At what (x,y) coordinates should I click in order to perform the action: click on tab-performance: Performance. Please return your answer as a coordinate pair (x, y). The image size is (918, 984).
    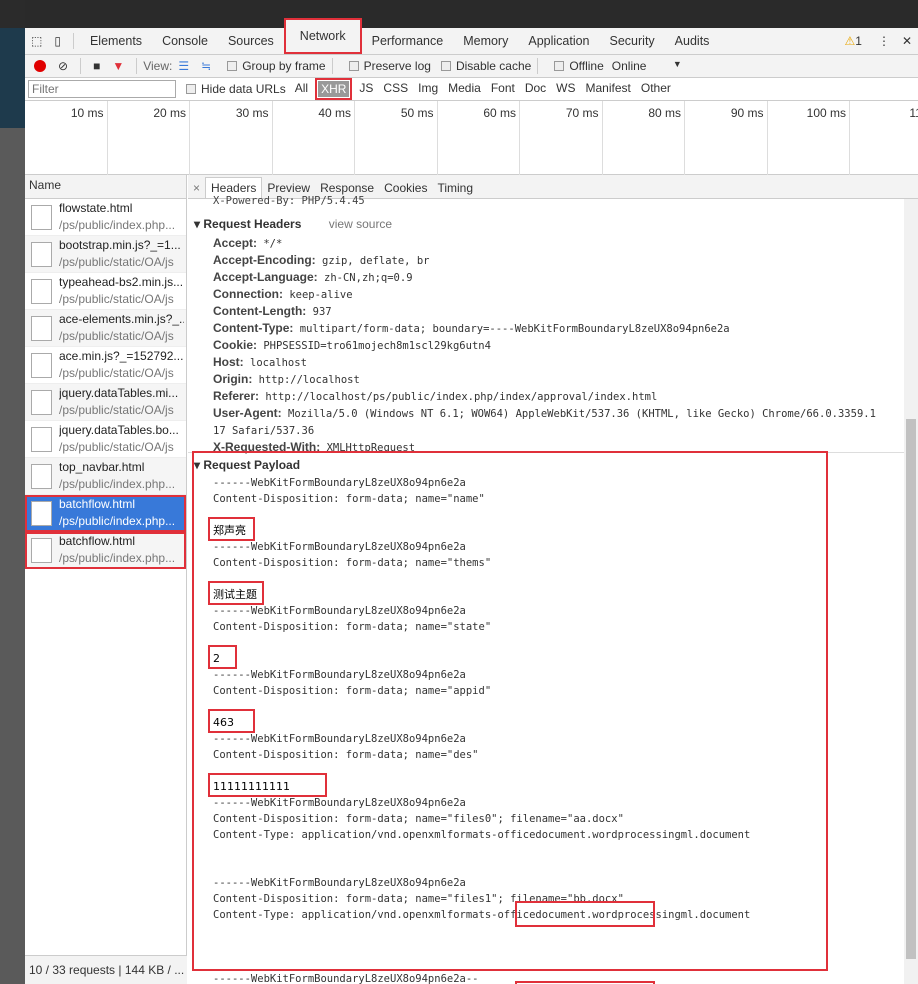
    Looking at the image, I should click on (408, 41).